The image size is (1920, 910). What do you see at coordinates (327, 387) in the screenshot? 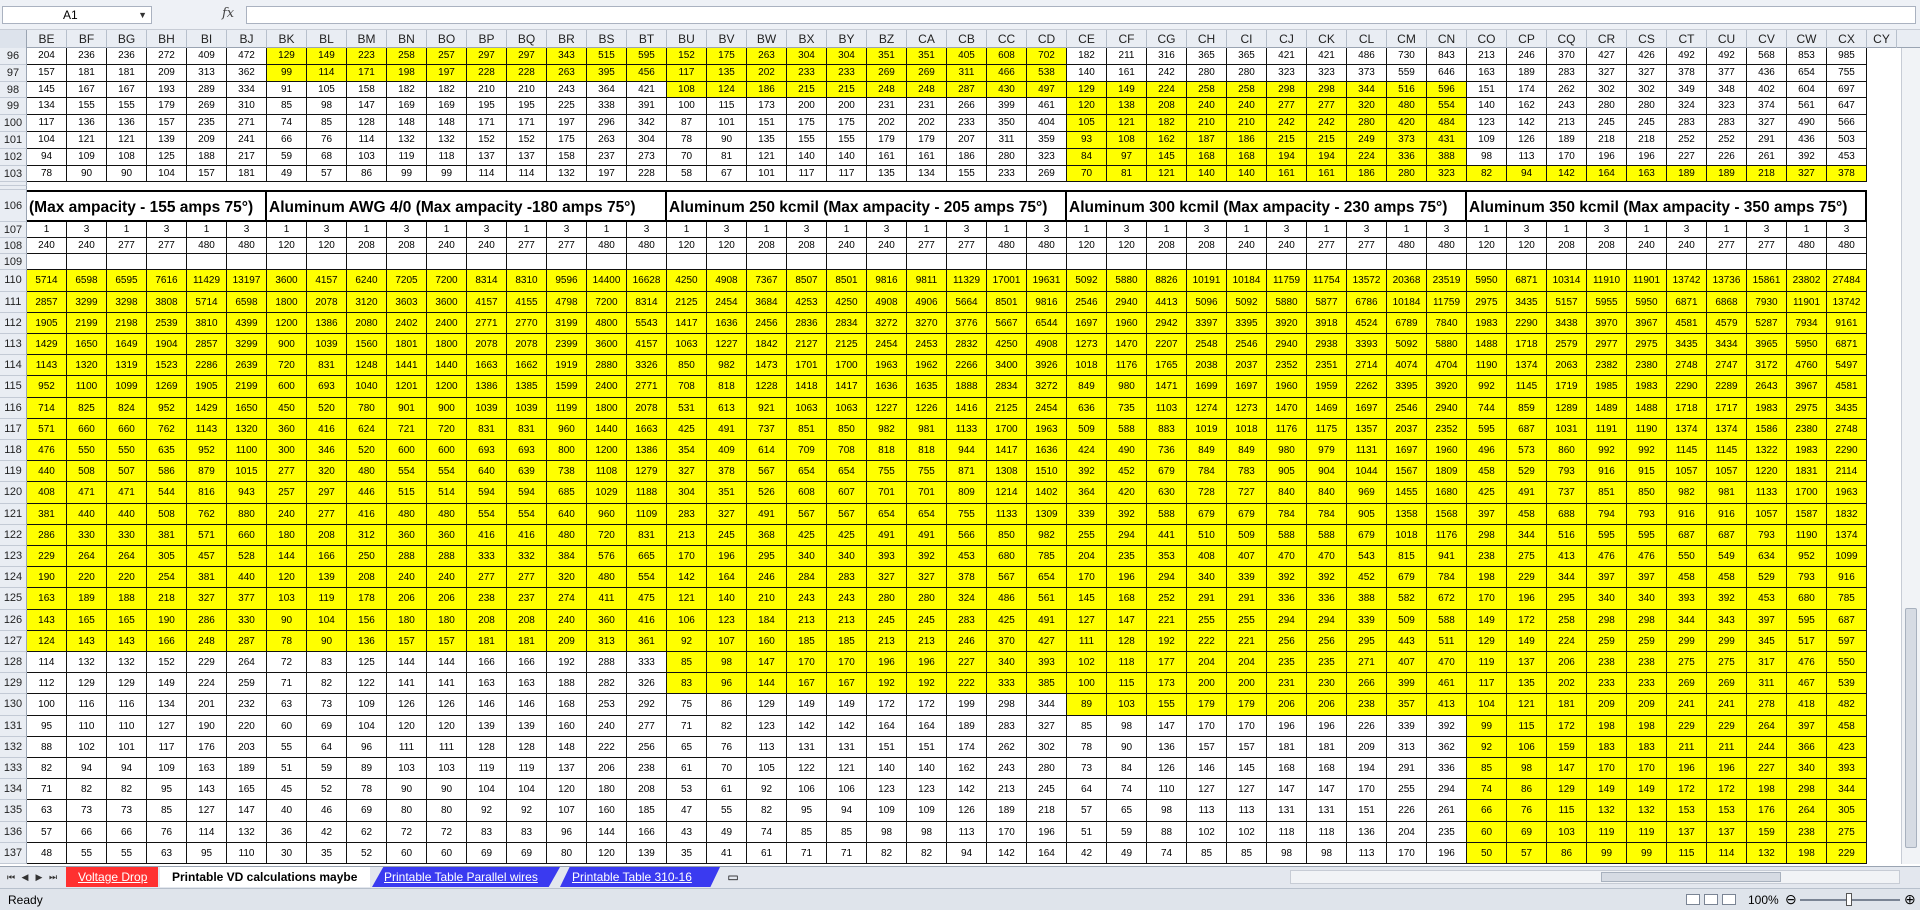
I see `cell: 693` at bounding box center [327, 387].